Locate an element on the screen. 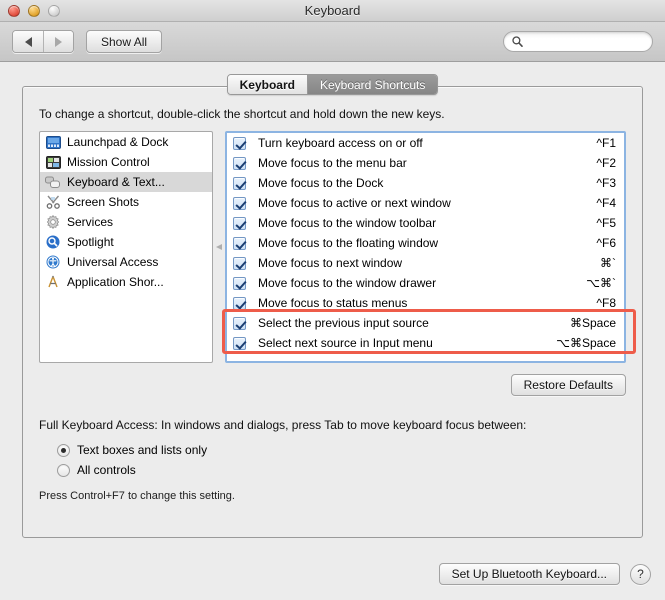 Image resolution: width=665 pixels, height=600 pixels. shortcut-key: ^F4 is located at coordinates (606, 203).